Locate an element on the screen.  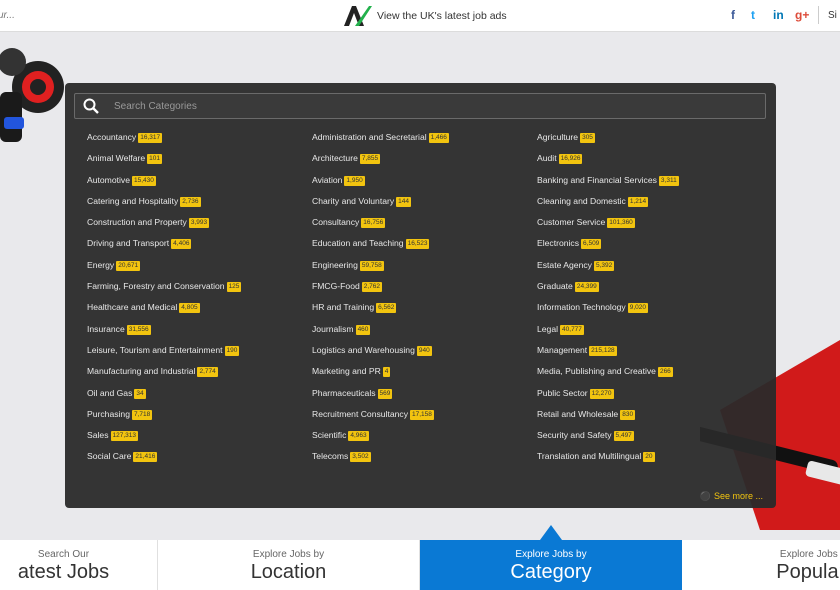
category-link: Charity and Voluntary 144 is located at coordinates (422, 206).